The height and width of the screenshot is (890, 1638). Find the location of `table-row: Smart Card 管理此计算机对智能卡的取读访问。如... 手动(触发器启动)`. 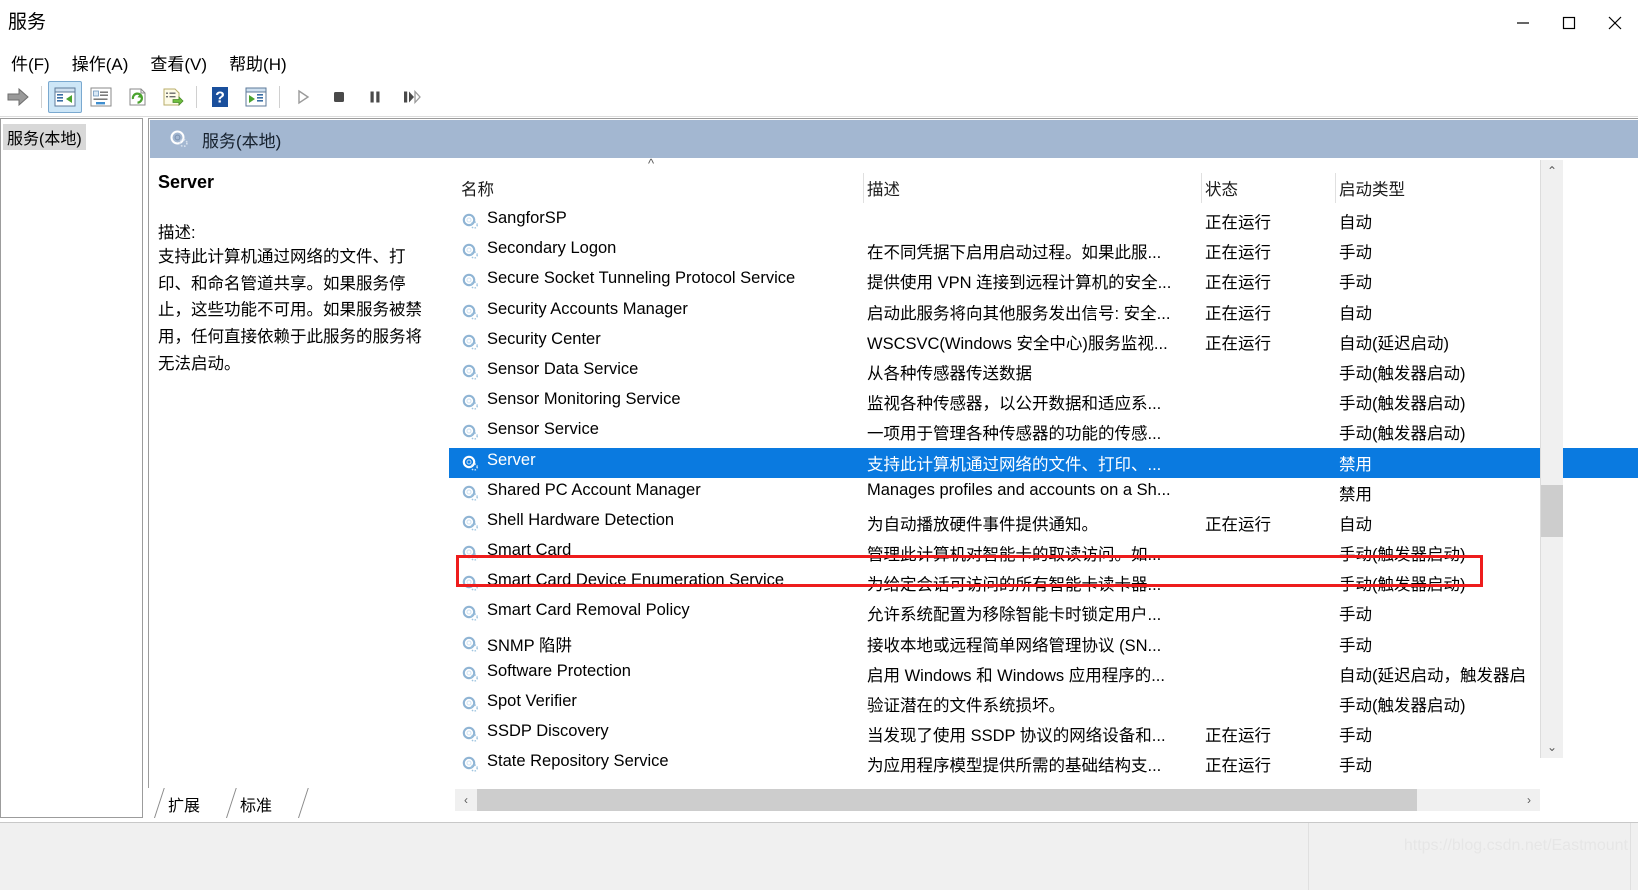

table-row: Smart Card 管理此计算机对智能卡的取读访问。如... 手动(触发器启动) is located at coordinates (1043, 553).